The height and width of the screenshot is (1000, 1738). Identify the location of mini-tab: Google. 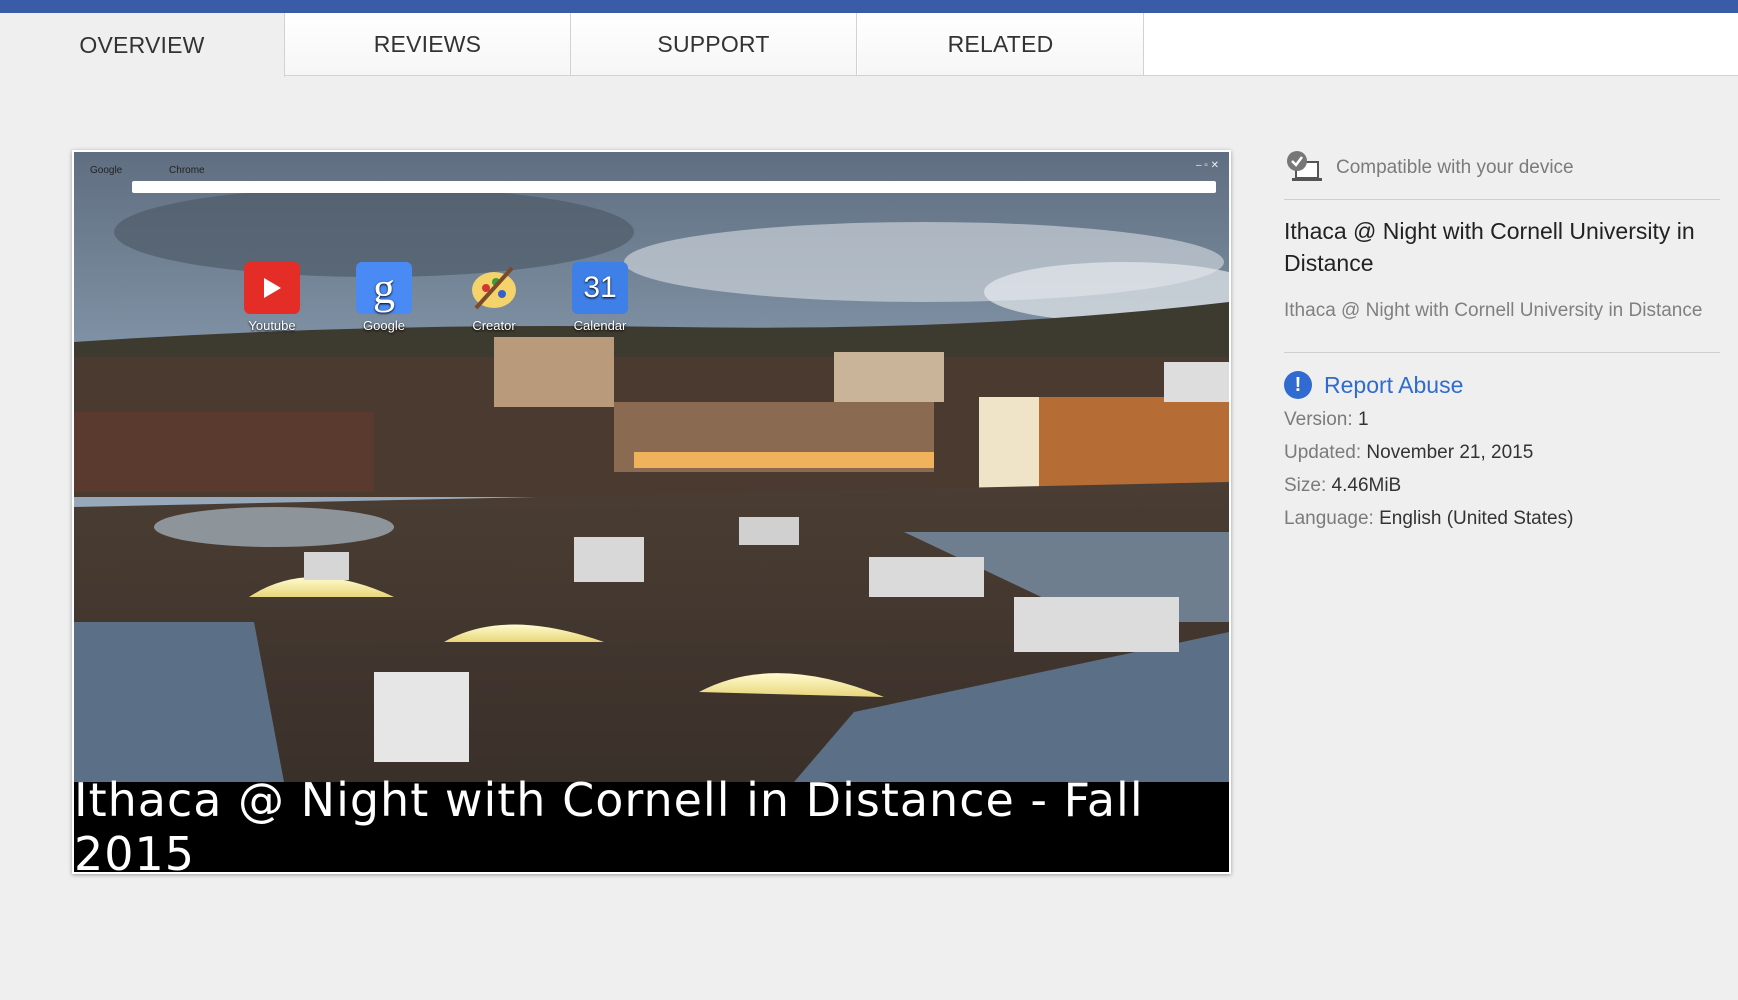
(106, 170).